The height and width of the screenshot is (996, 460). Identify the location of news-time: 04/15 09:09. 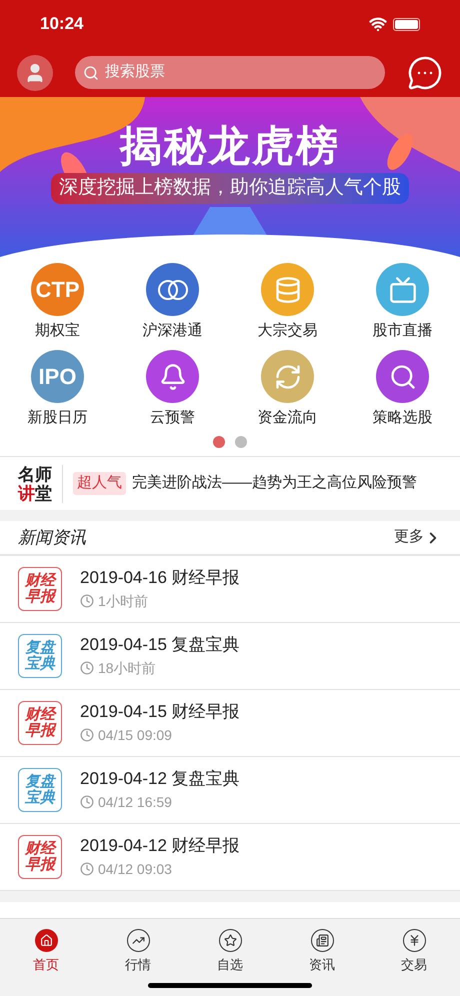
(135, 735).